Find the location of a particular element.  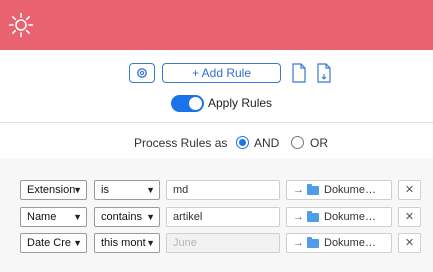

settings-button is located at coordinates (142, 73).